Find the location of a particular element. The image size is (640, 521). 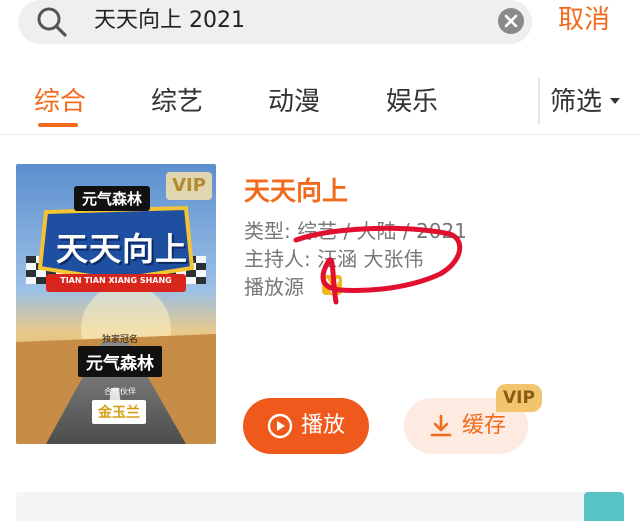

search-input: 天天向上 2021 is located at coordinates (169, 21).